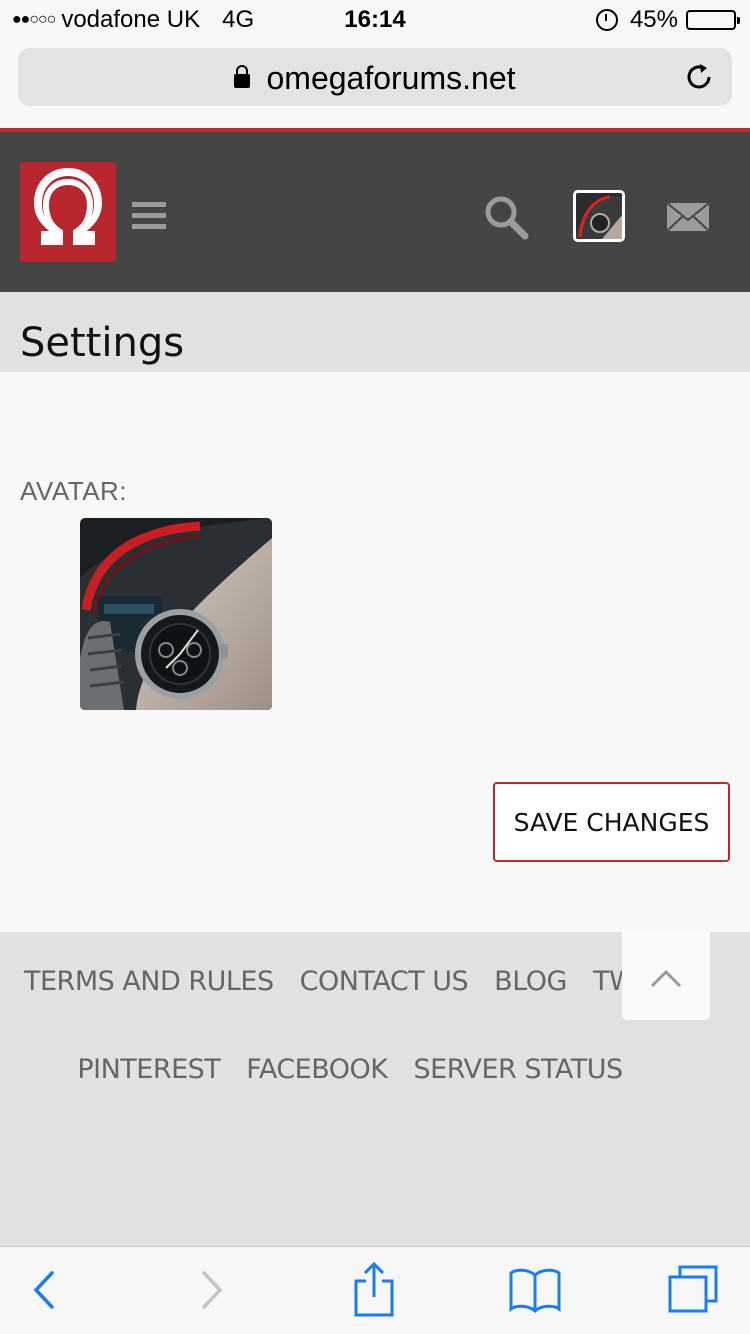 The image size is (750, 1334). What do you see at coordinates (713, 20) in the screenshot?
I see `battery-icon` at bounding box center [713, 20].